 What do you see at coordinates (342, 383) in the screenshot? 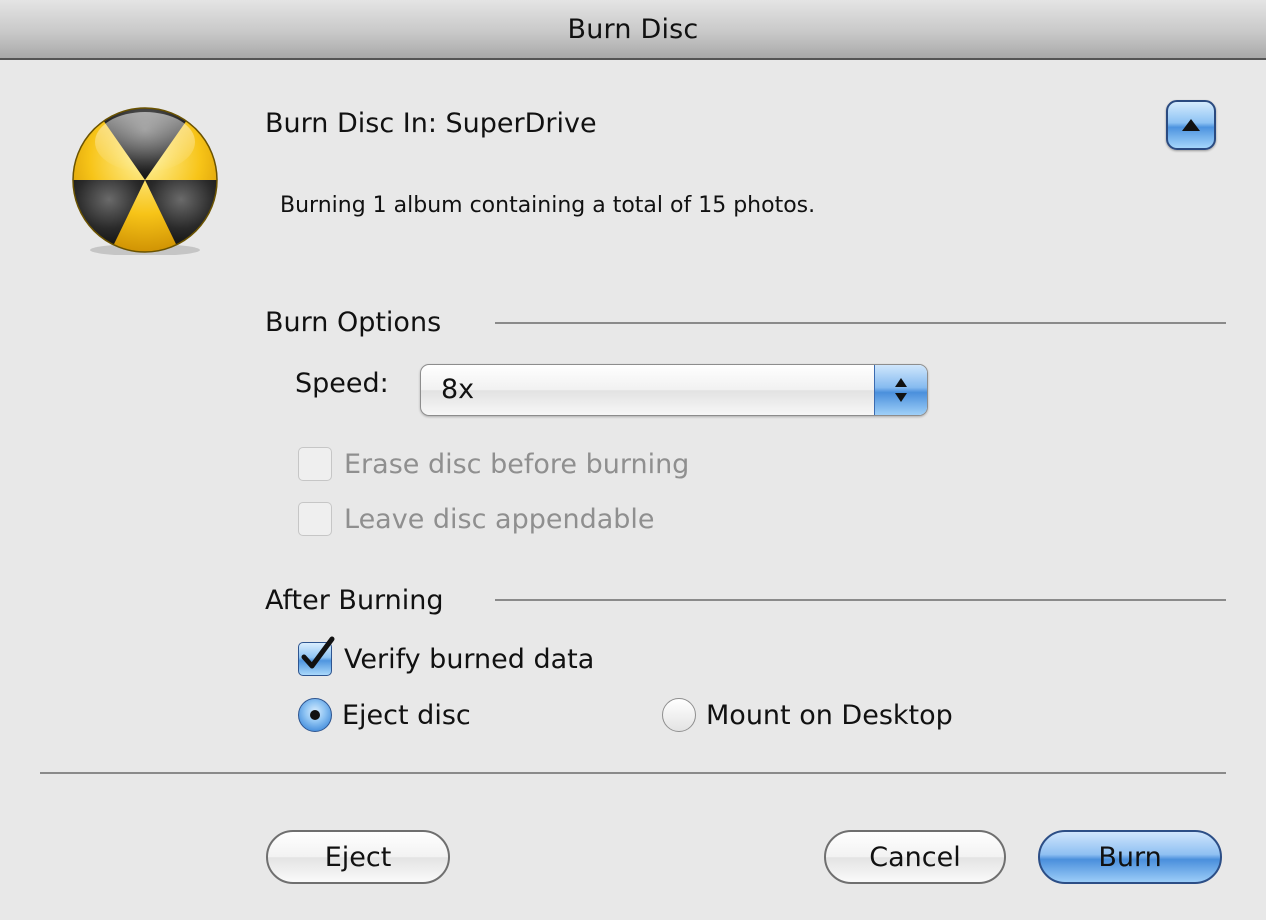
I see `speed-label: Speed:` at bounding box center [342, 383].